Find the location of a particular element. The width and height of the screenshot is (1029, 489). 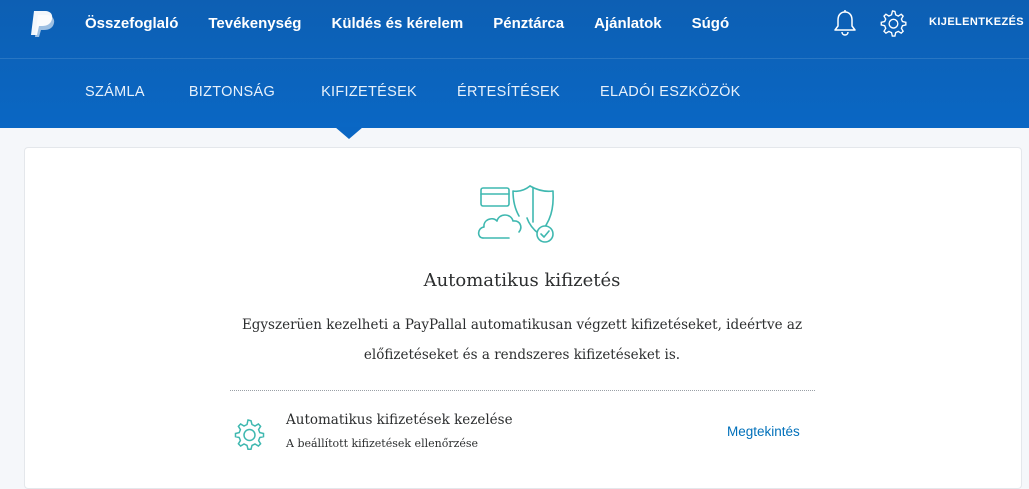

nav-send-request: Küldés és kérelem is located at coordinates (397, 23).